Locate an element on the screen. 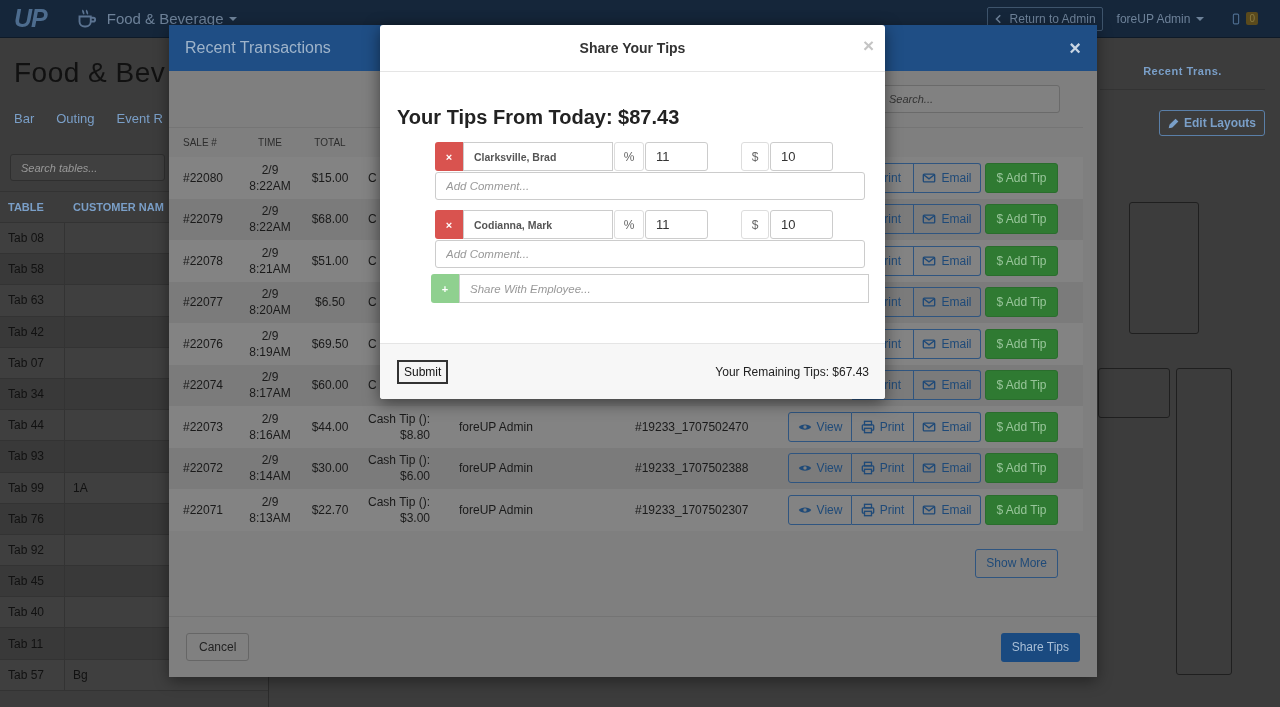 This screenshot has height=707, width=1280. tips-total-heading: Your Tips From Today: $87.43 is located at coordinates (539, 117).